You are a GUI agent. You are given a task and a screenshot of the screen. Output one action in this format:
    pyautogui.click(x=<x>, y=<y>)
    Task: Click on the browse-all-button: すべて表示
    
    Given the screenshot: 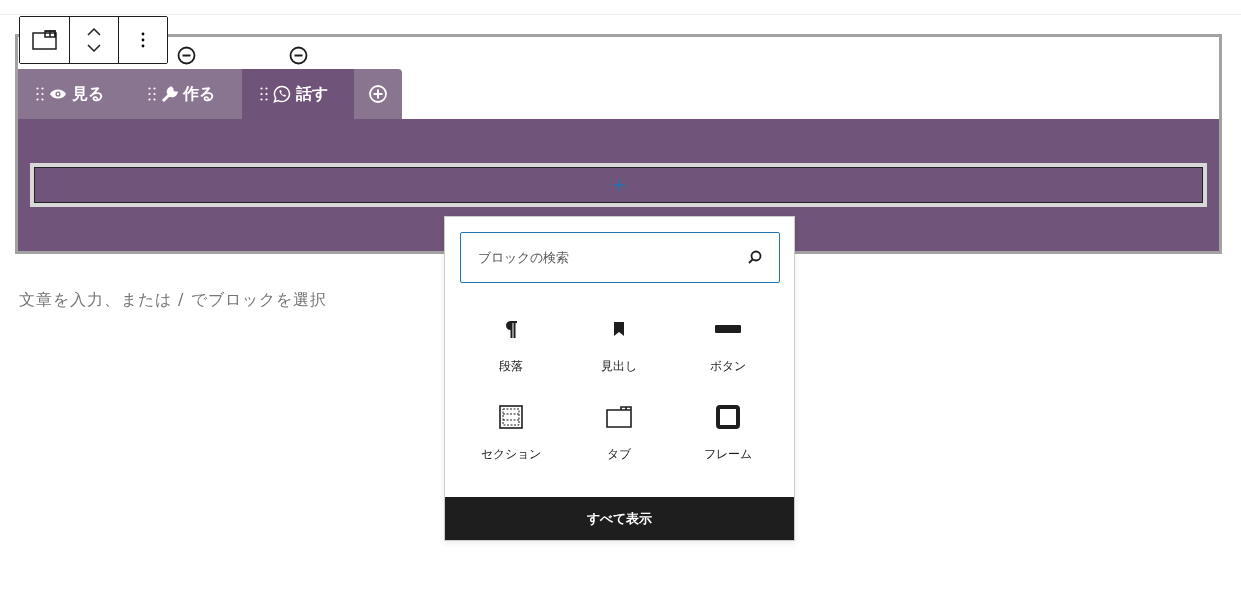 What is the action you would take?
    pyautogui.click(x=619, y=518)
    